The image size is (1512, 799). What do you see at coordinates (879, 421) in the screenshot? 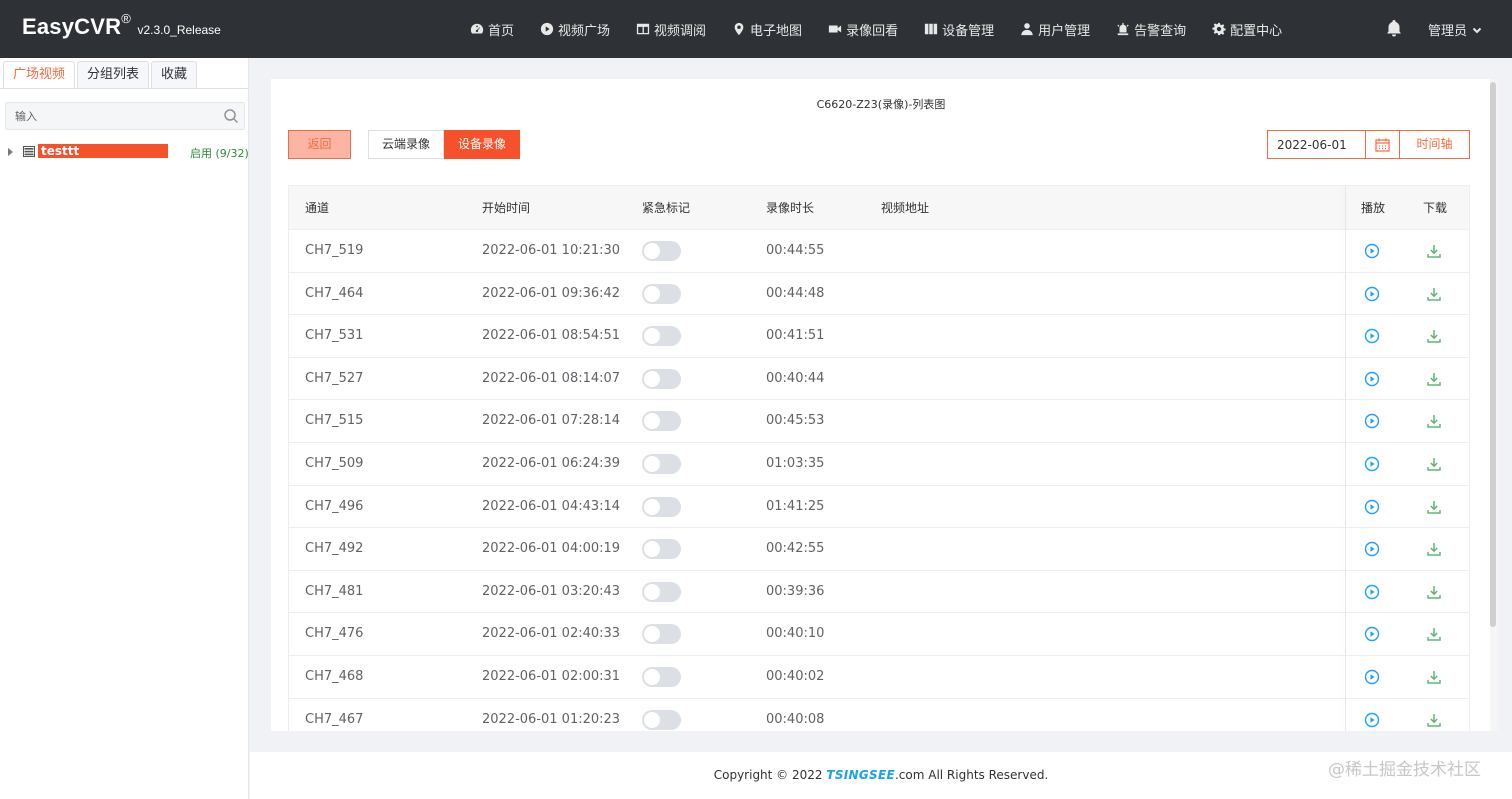
I see `table-row: CH7_515 2022-06-01 07:28:14 00:45:53` at bounding box center [879, 421].